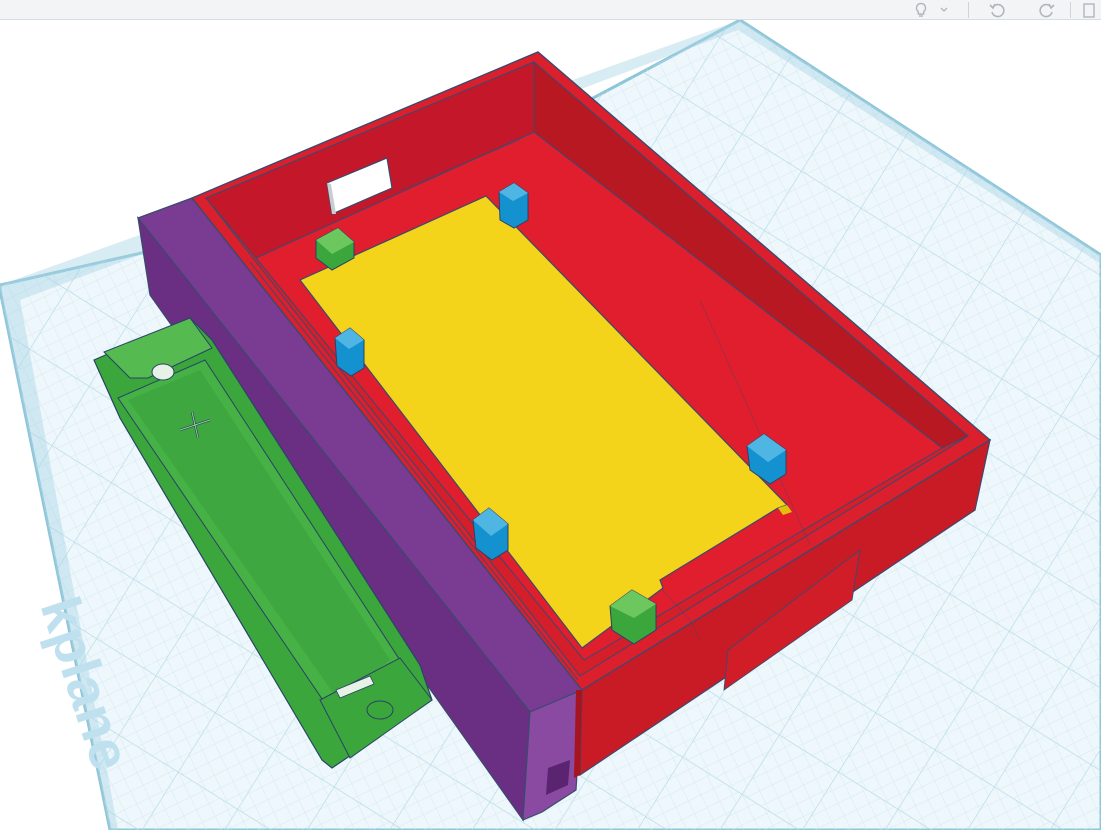 The width and height of the screenshot is (1101, 830). I want to click on notes-icon, so click(1089, 10).